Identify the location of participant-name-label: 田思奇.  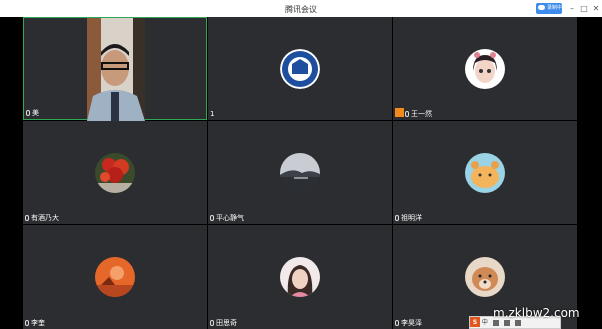
(223, 323).